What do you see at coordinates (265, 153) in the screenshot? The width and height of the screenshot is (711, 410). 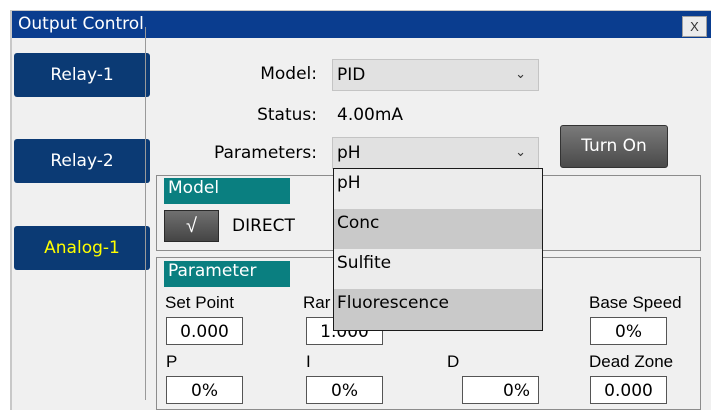 I see `parameters-label: Parameters:` at bounding box center [265, 153].